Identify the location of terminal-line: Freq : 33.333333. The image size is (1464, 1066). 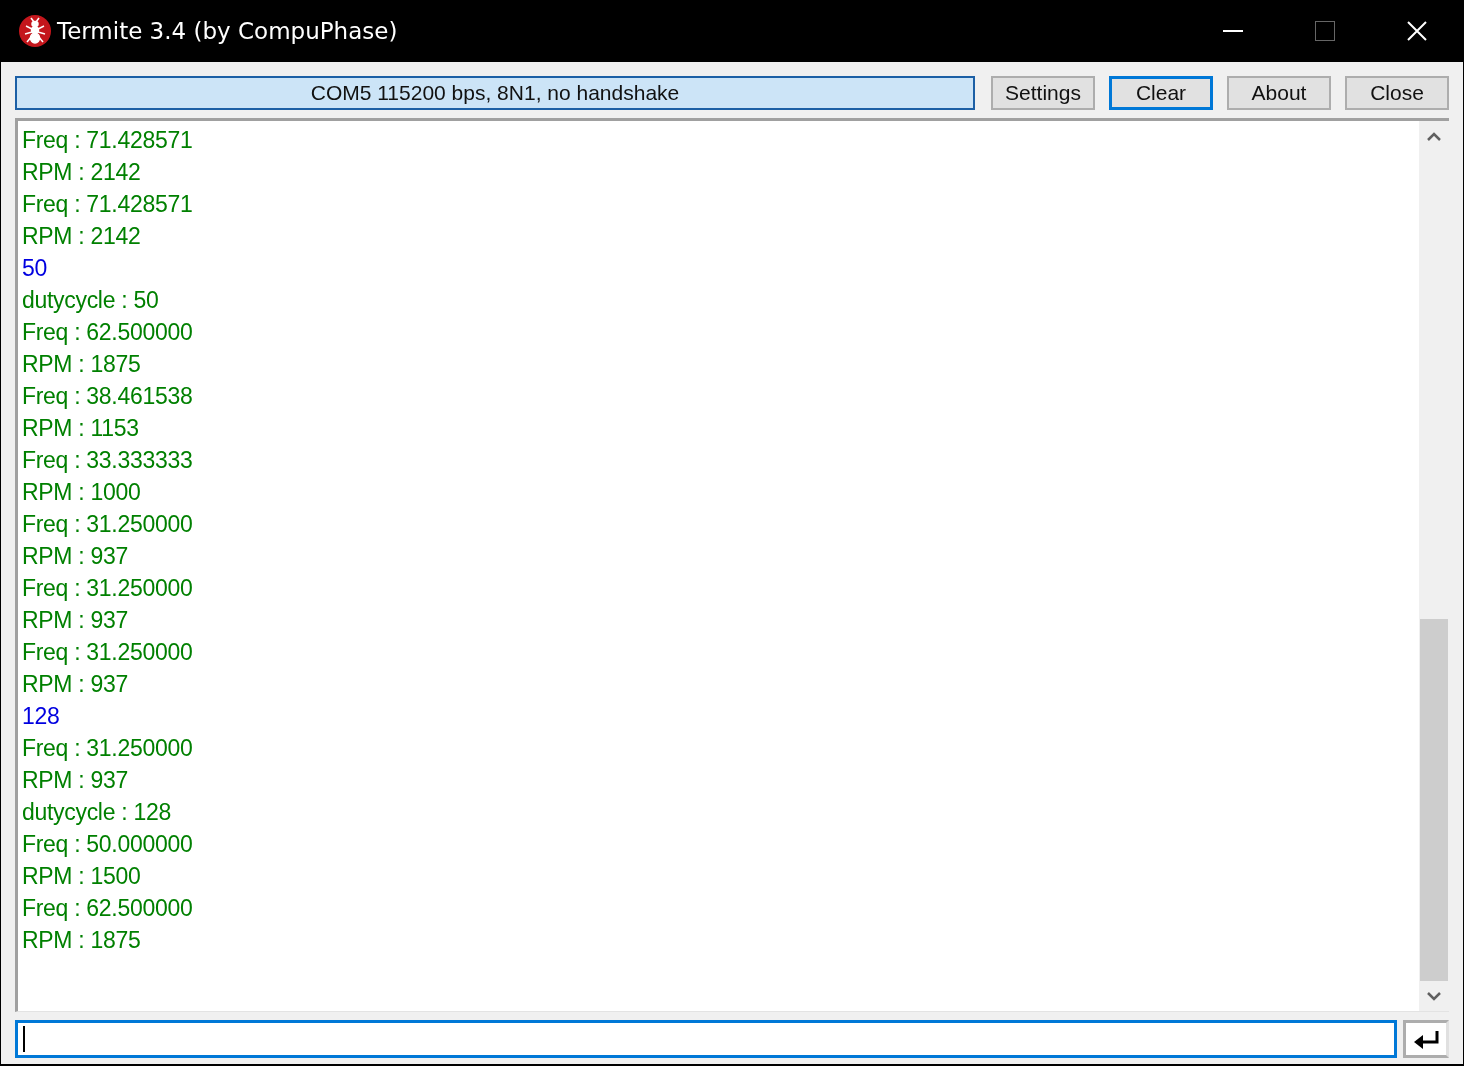
(107, 460).